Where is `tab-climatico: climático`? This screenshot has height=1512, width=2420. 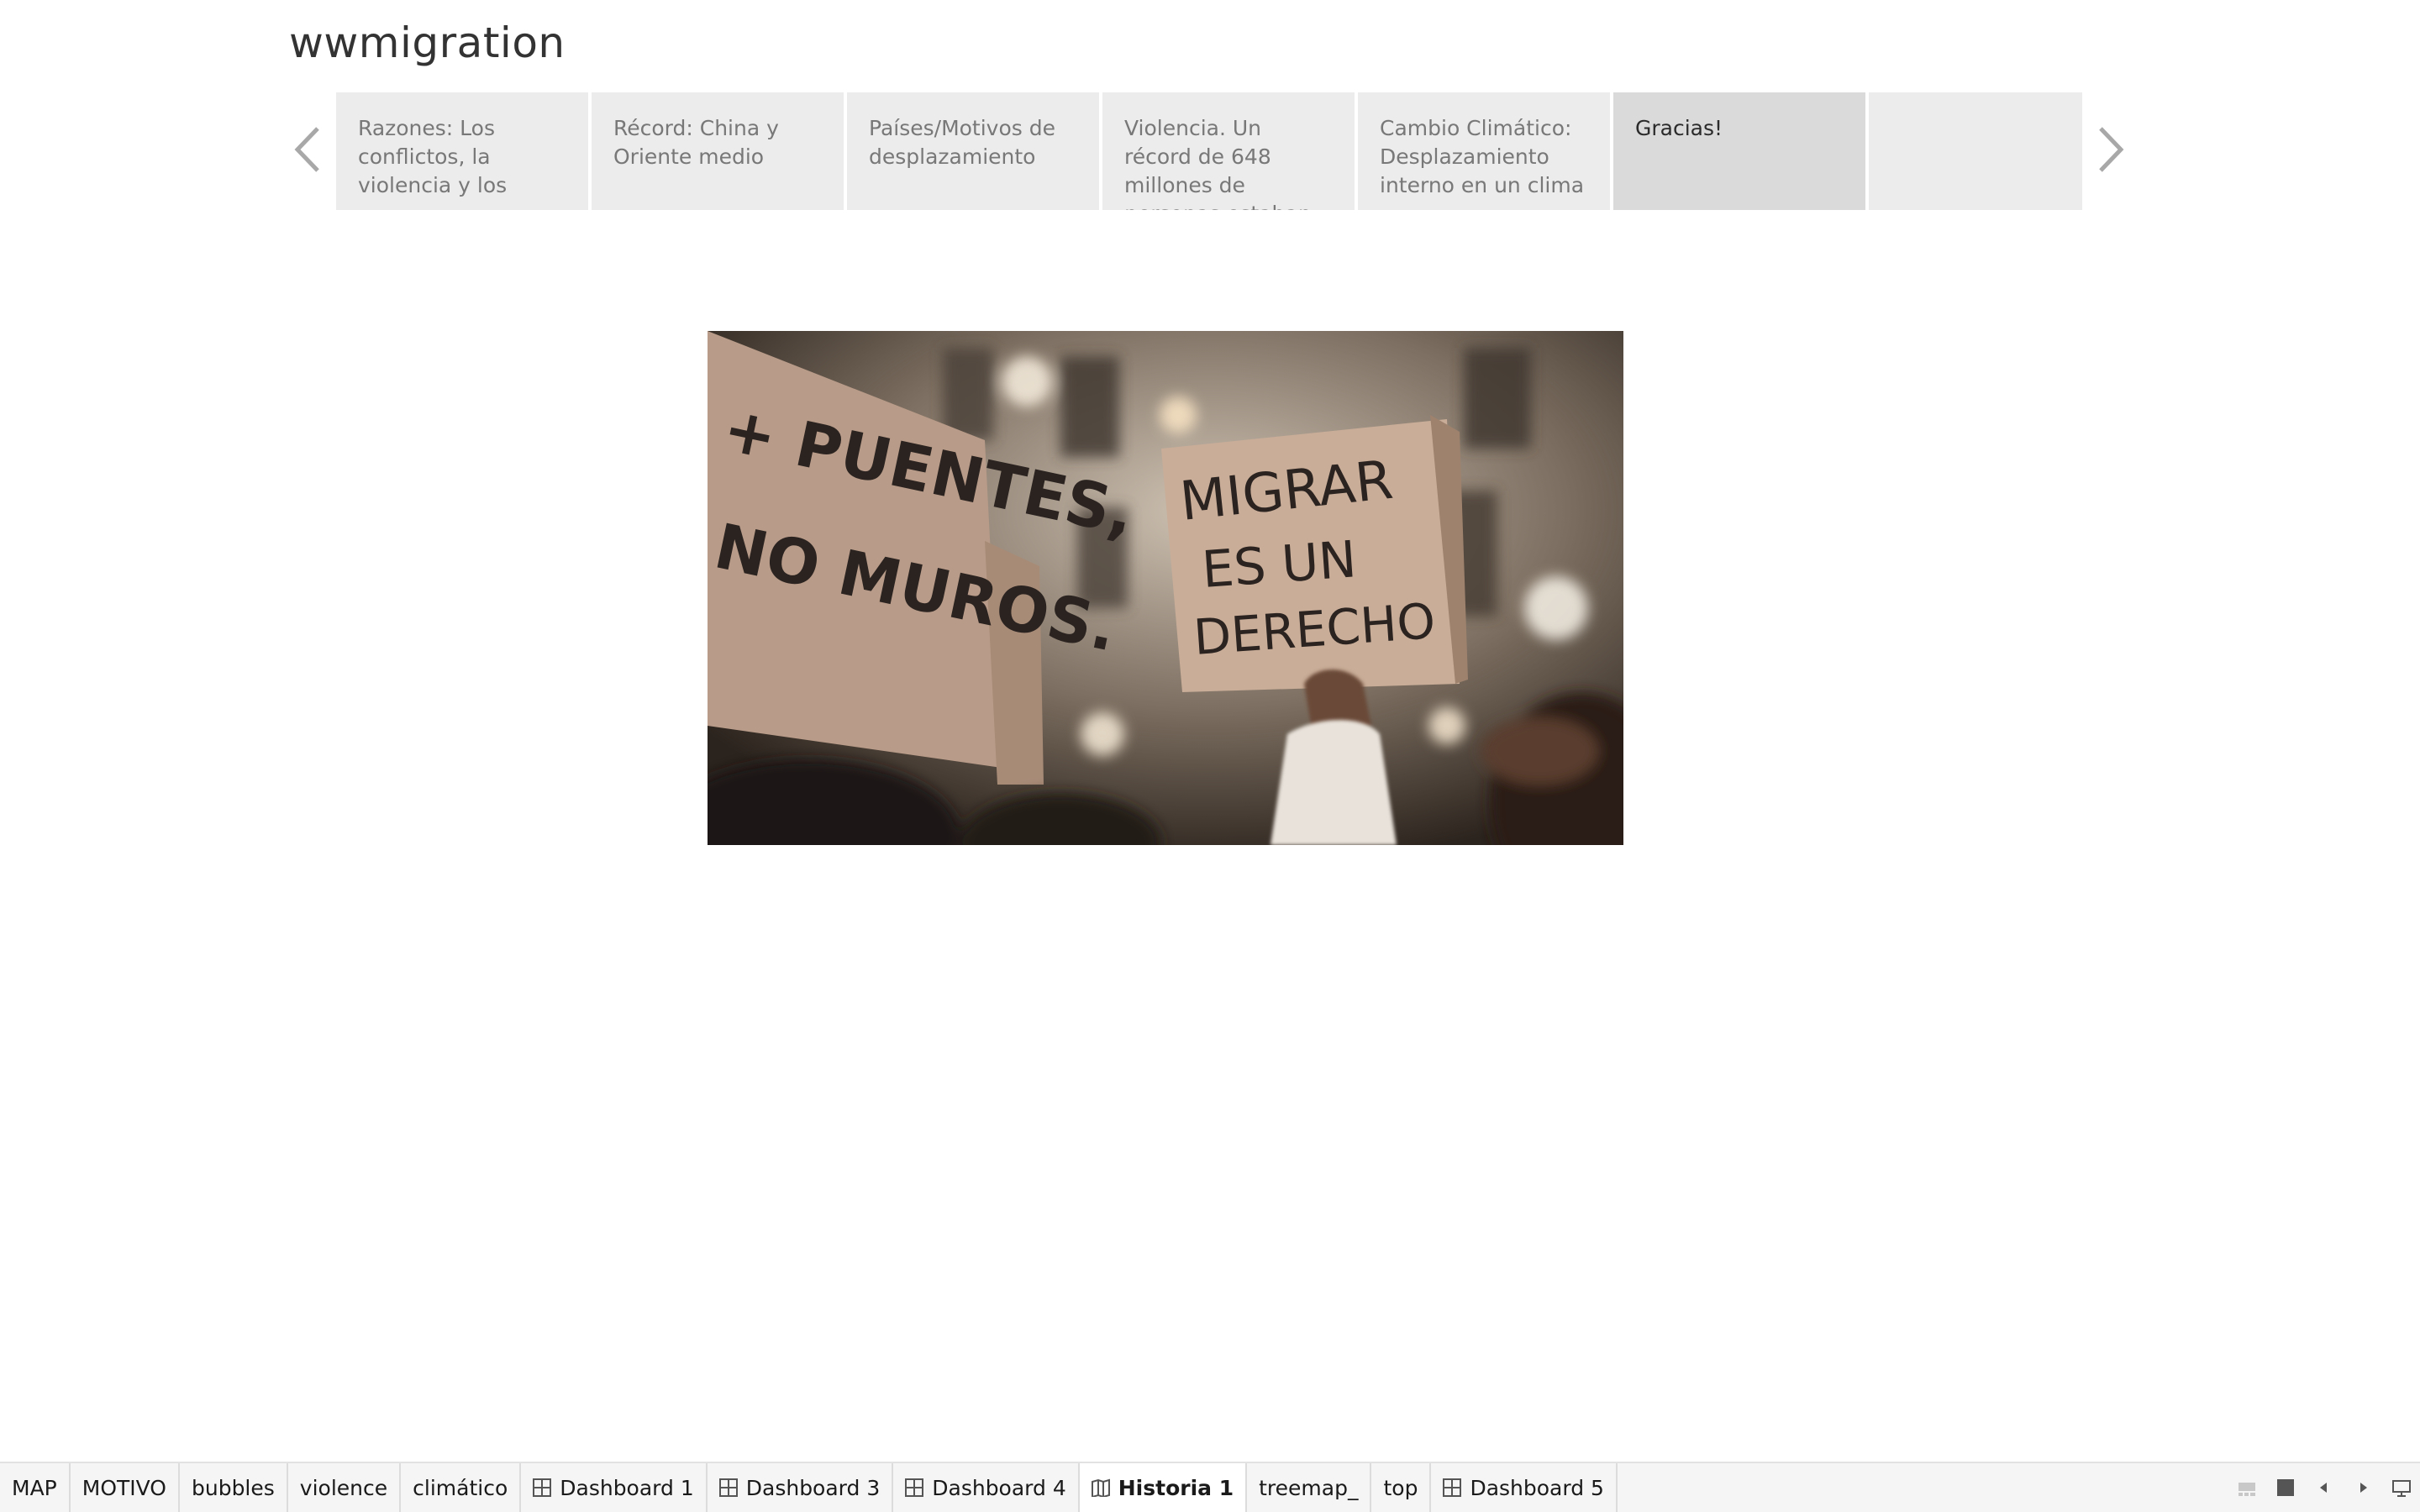
tab-climatico: climático is located at coordinates (462, 1487).